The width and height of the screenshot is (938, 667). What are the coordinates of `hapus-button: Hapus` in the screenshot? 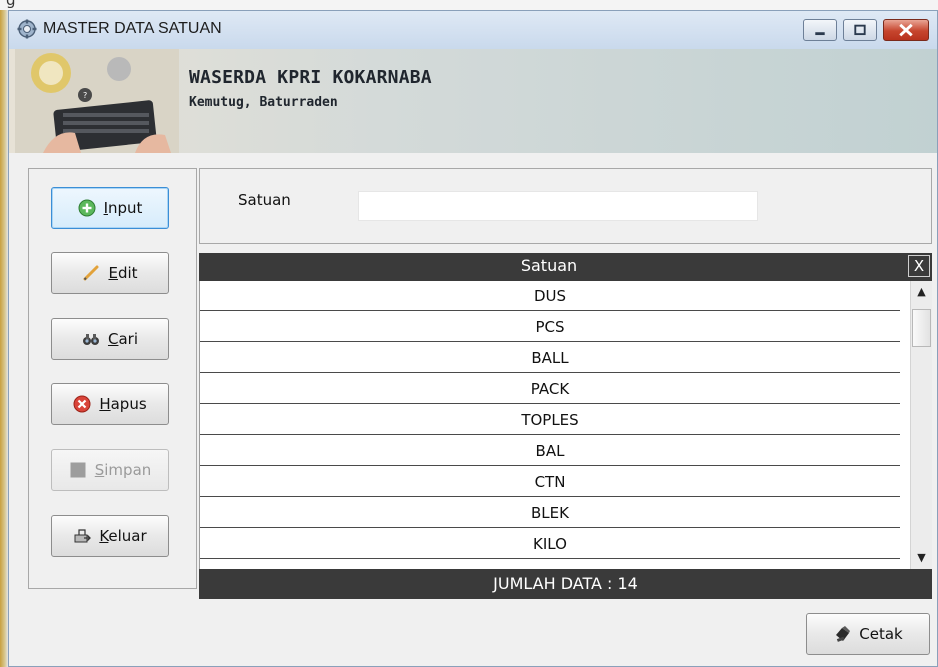 It's located at (110, 404).